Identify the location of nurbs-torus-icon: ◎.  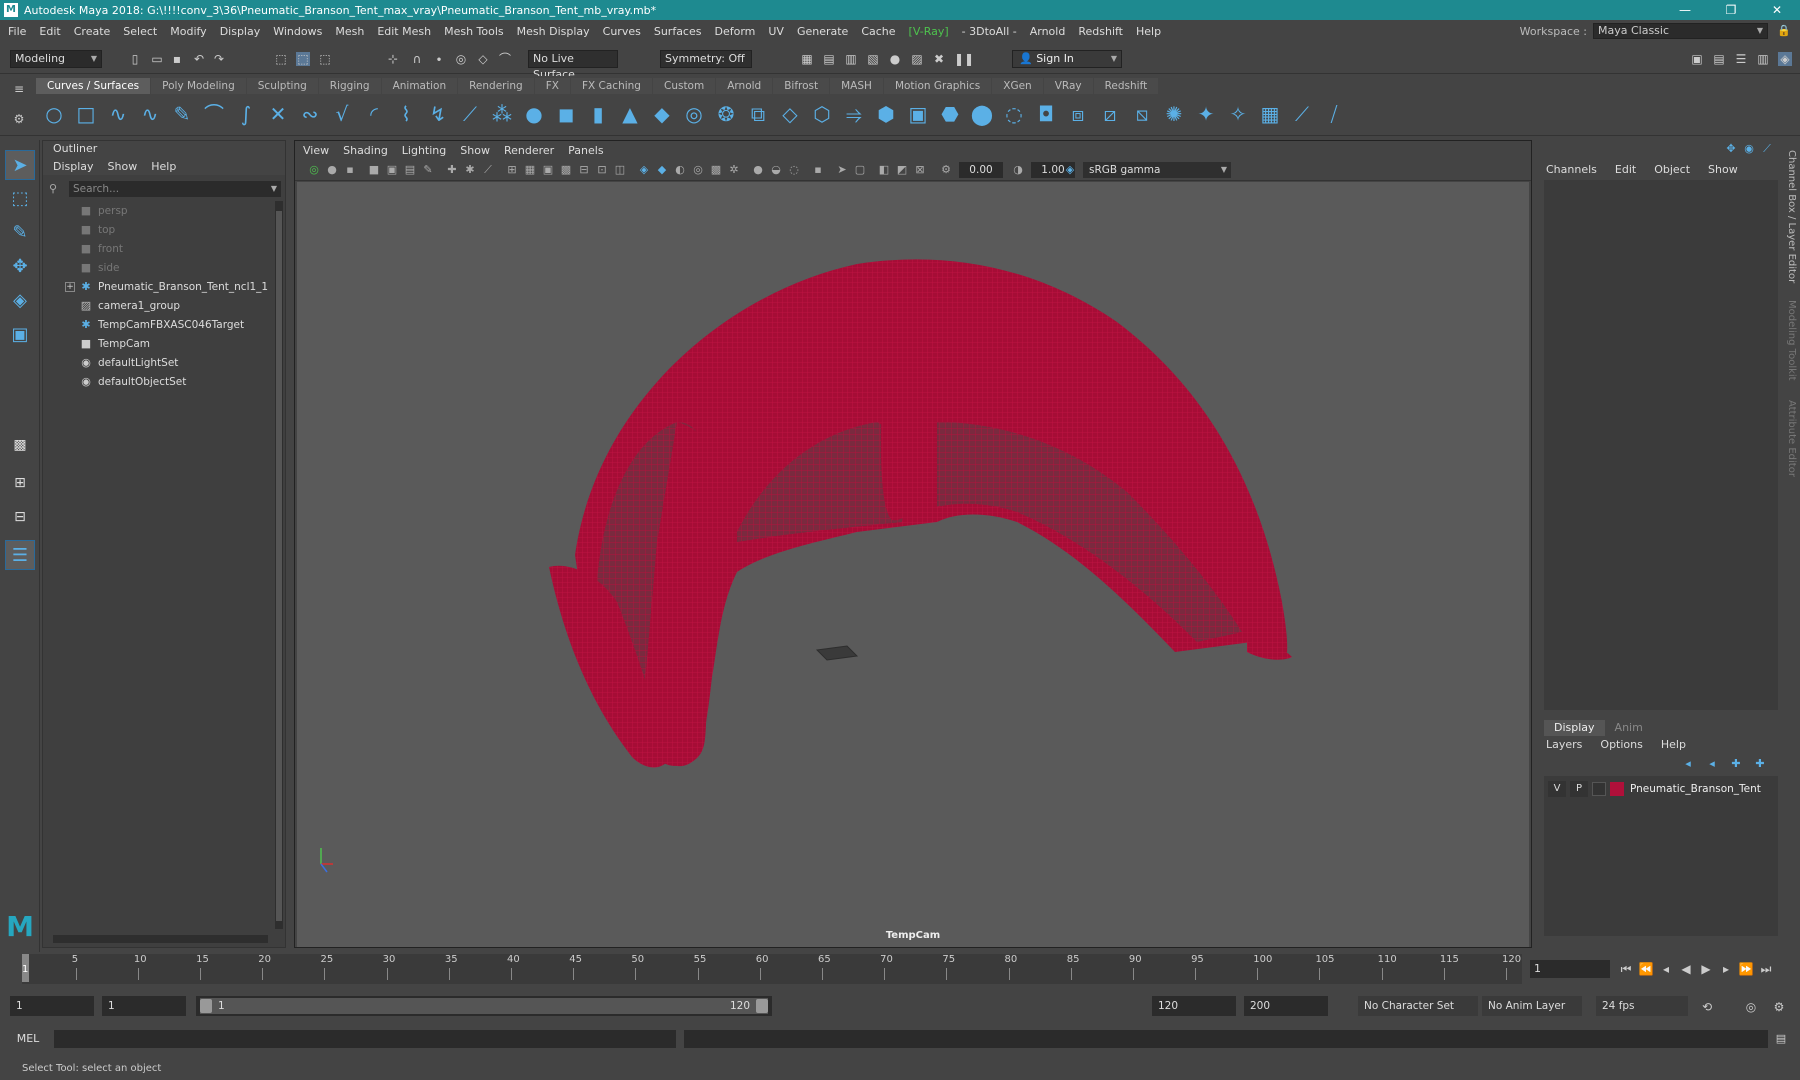
(694, 114).